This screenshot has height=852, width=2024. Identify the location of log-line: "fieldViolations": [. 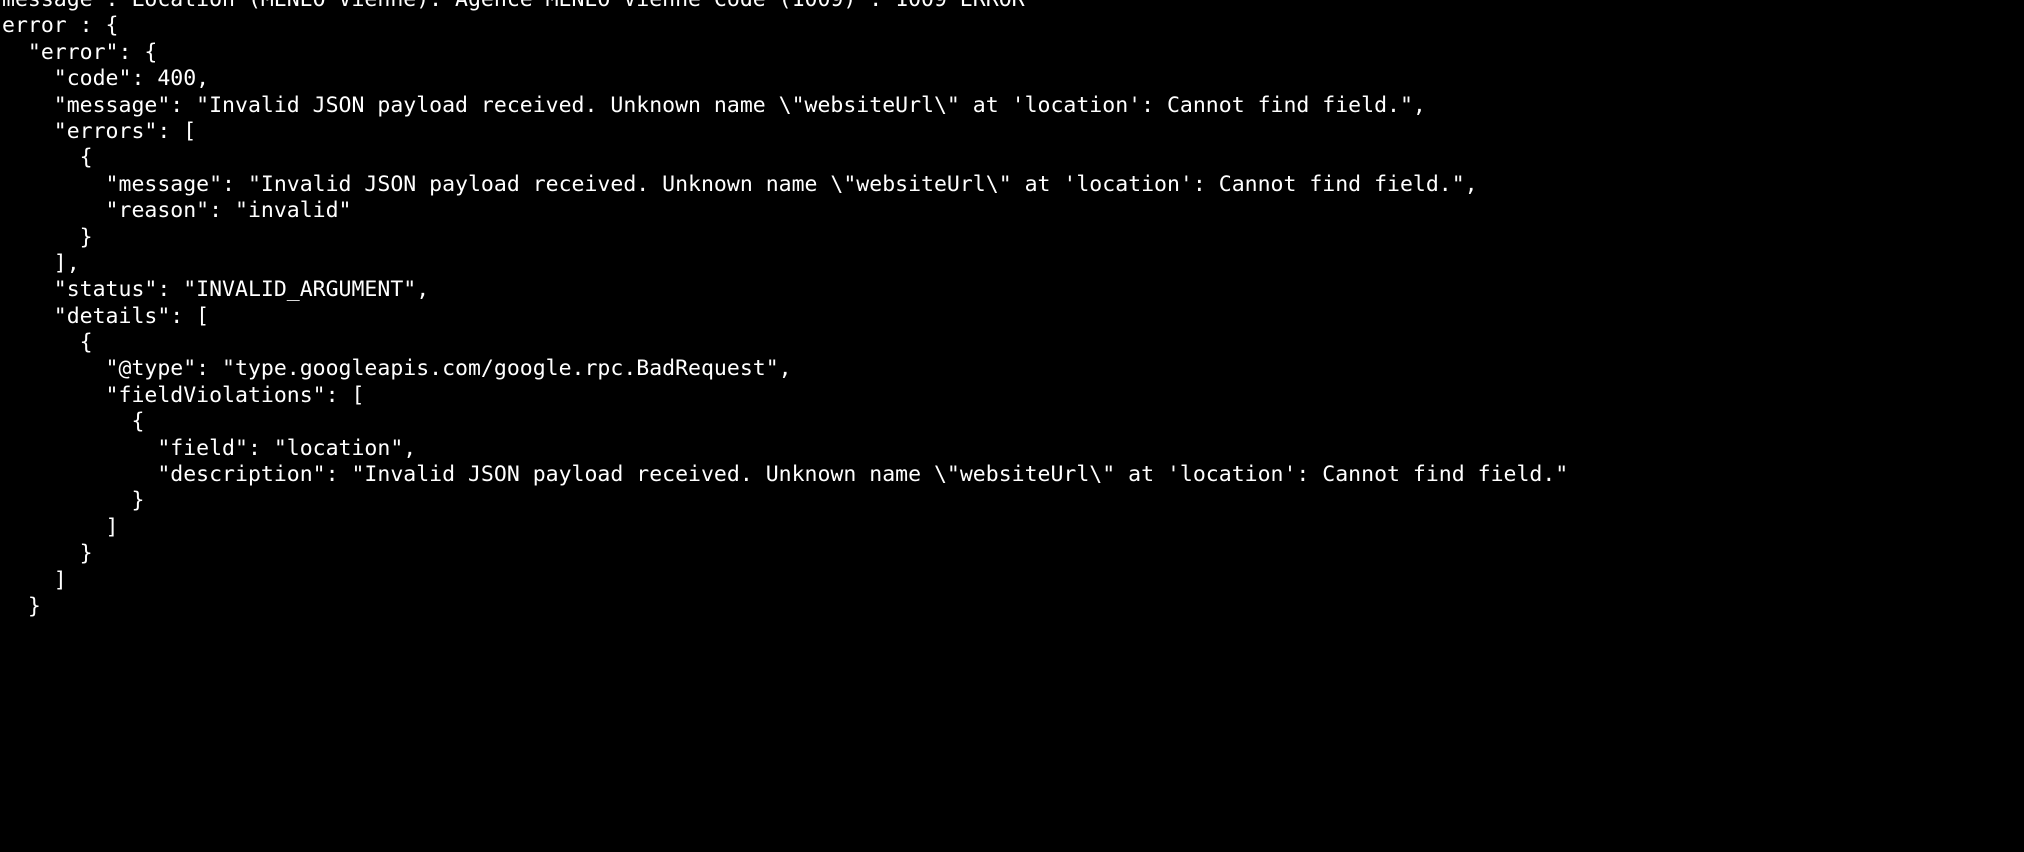
(183, 395).